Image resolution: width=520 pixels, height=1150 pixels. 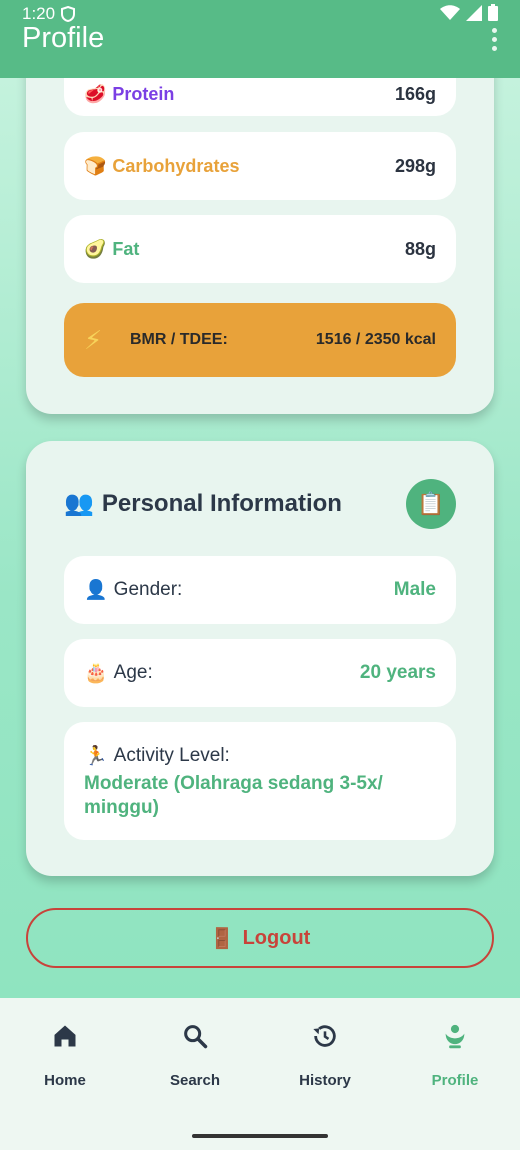 I want to click on nav-profile: Profile, so click(x=455, y=1055).